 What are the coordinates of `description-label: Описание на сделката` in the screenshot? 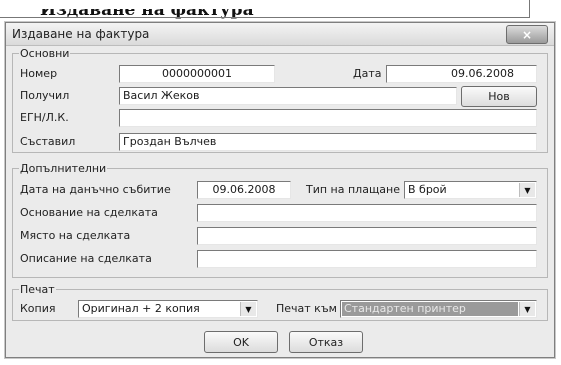 It's located at (86, 258).